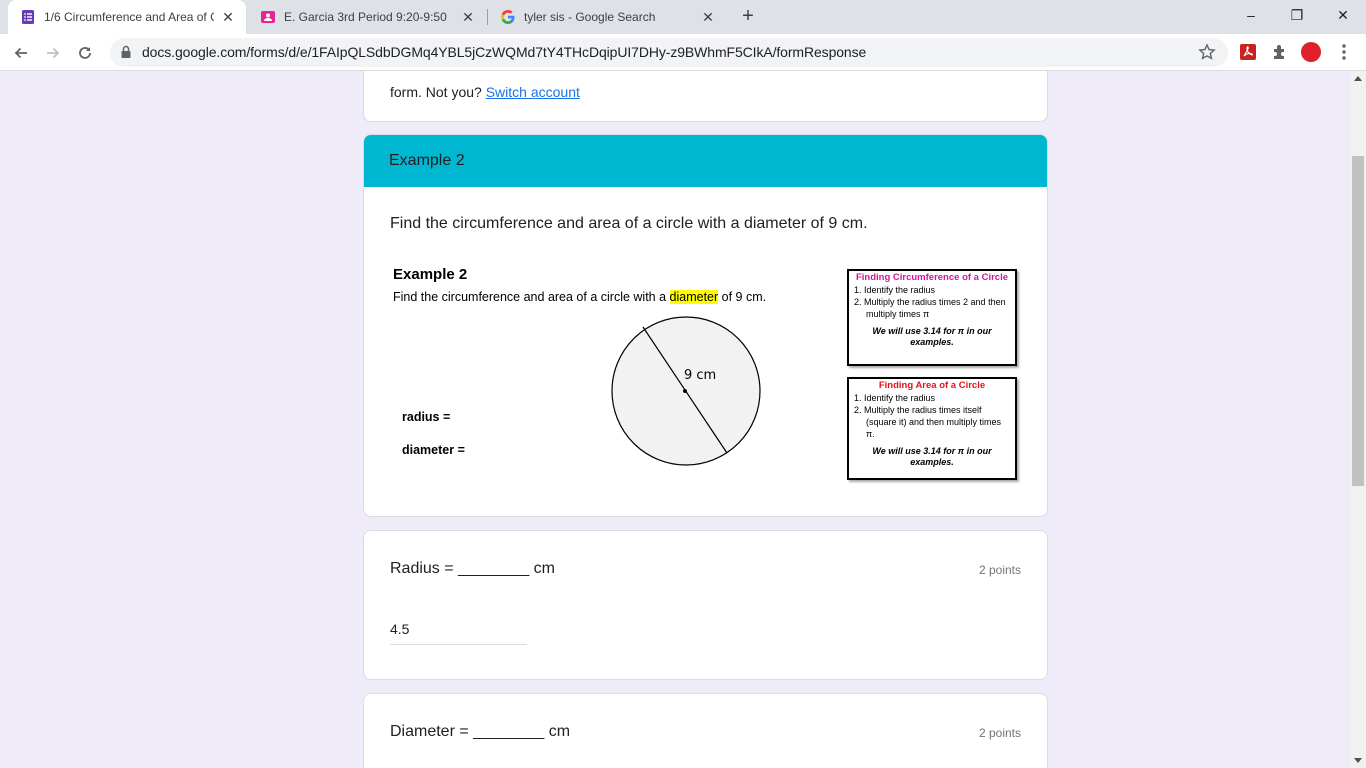 This screenshot has height=768, width=1366. What do you see at coordinates (268, 17) in the screenshot?
I see `contacts-icon` at bounding box center [268, 17].